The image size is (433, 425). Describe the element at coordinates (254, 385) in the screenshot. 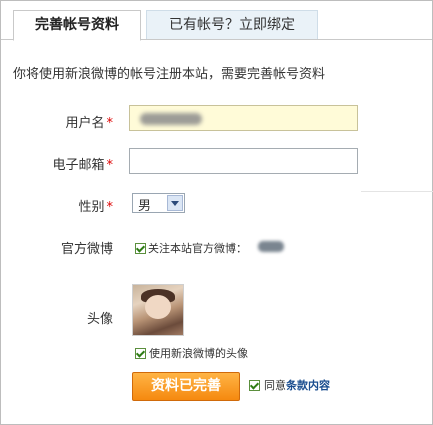

I see `agree-checkbox-icon` at that location.